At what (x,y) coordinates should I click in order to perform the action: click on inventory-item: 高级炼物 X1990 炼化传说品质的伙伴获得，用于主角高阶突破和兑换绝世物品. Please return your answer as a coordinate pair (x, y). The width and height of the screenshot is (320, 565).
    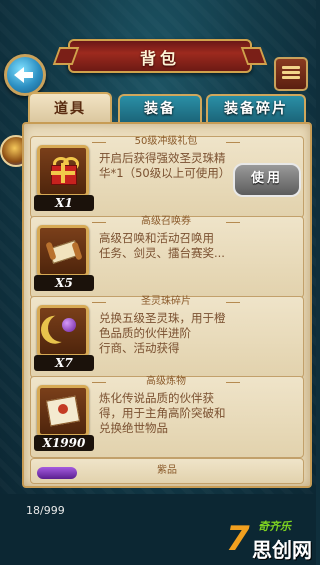
    Looking at the image, I should click on (167, 417).